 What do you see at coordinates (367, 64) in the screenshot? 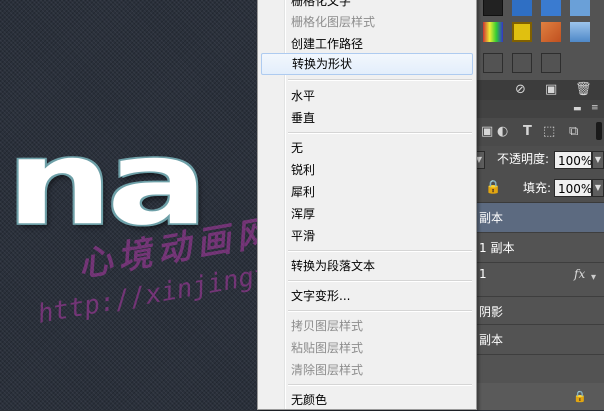
I see `menu-item-convert-to-shape: 转换为形状` at bounding box center [367, 64].